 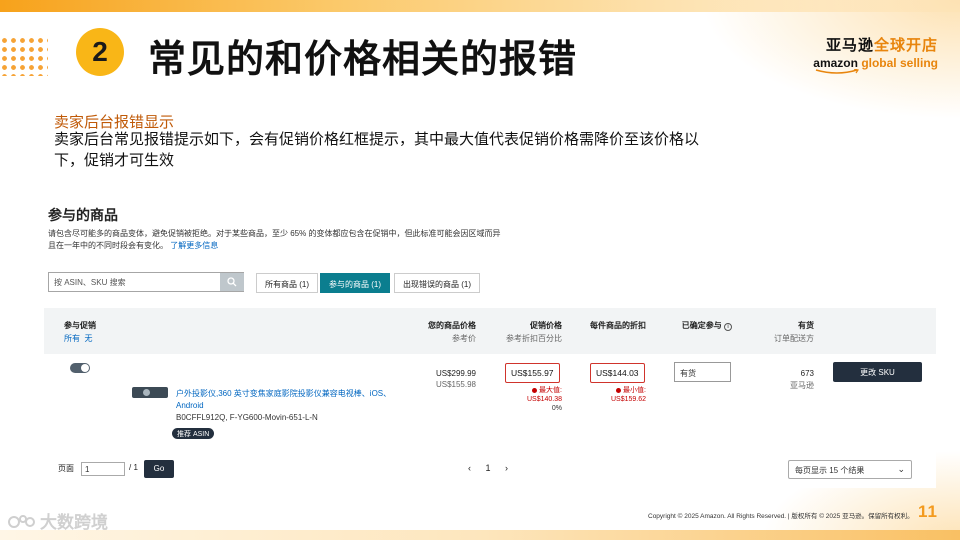 What do you see at coordinates (452, 332) in the screenshot?
I see `col-your-price: 您的商品价格 参考价` at bounding box center [452, 332].